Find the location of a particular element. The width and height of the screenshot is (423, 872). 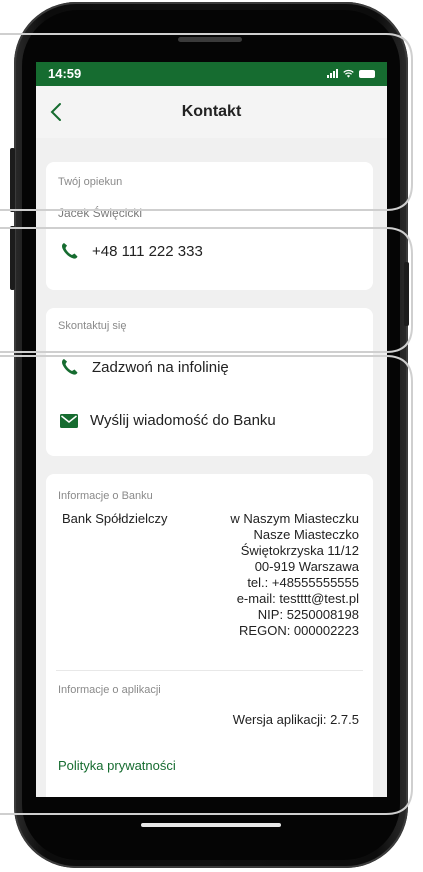

status-icons is located at coordinates (351, 73).